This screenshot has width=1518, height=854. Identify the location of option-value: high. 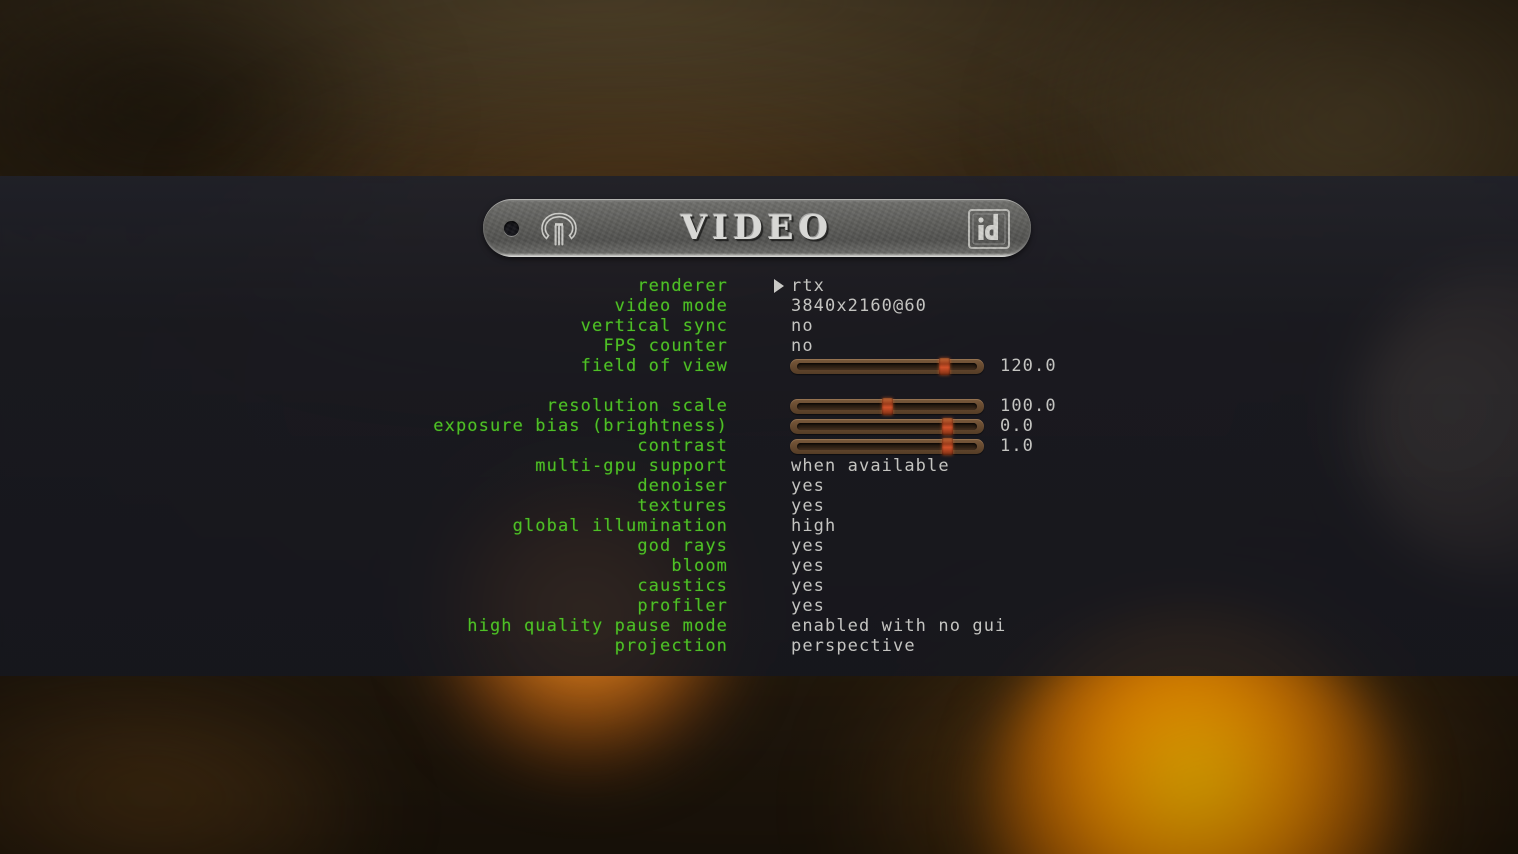
(813, 526).